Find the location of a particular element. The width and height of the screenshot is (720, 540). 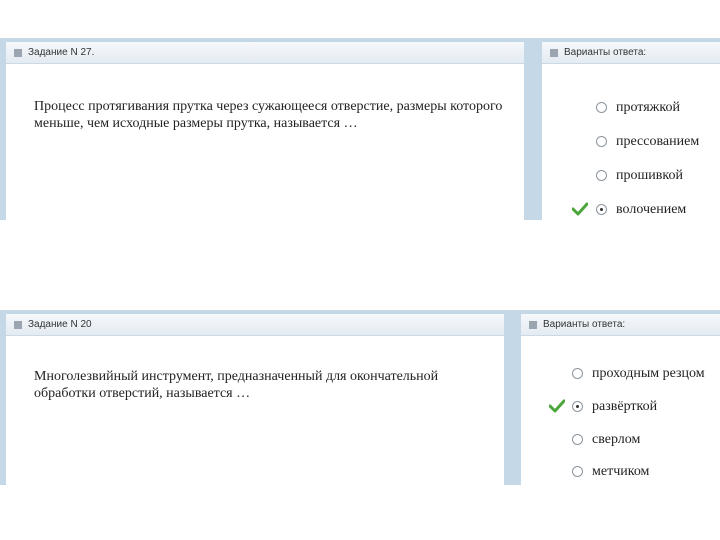

task-number-label: Задание N 20 is located at coordinates (60, 324).